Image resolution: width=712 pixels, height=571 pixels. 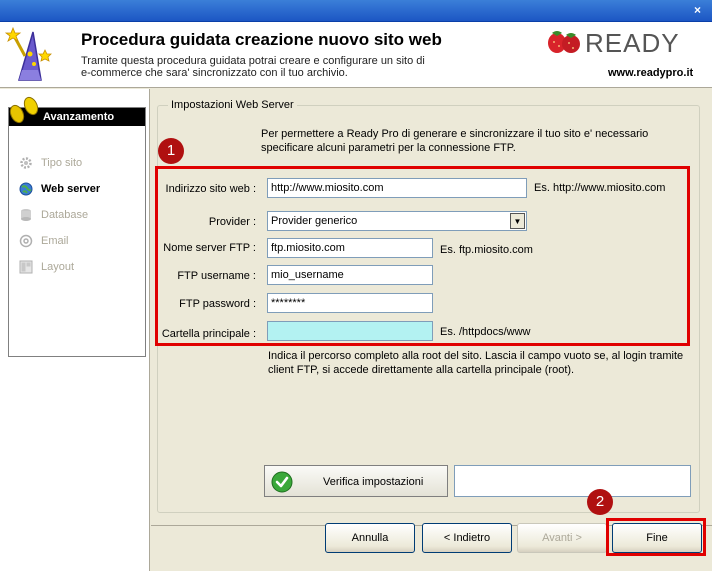 I want to click on globe-icon, so click(x=26, y=189).